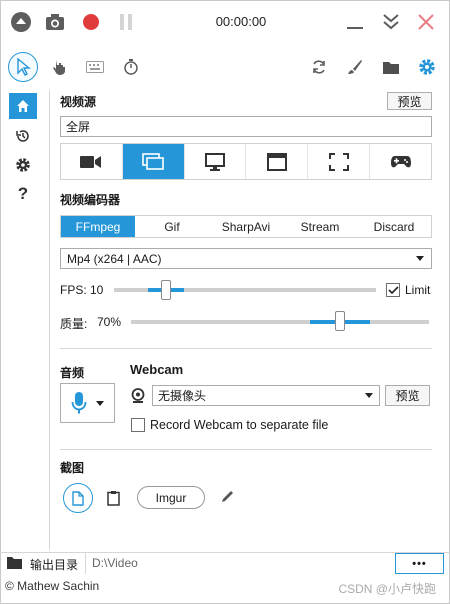 This screenshot has width=450, height=604. I want to click on clipboard-icon, so click(113, 498).